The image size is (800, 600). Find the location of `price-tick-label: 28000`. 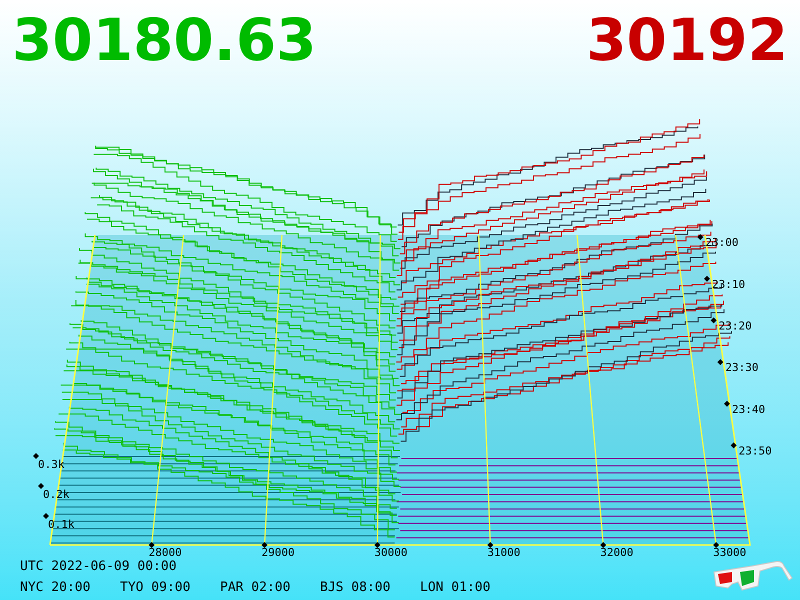

price-tick-label: 28000 is located at coordinates (165, 552).